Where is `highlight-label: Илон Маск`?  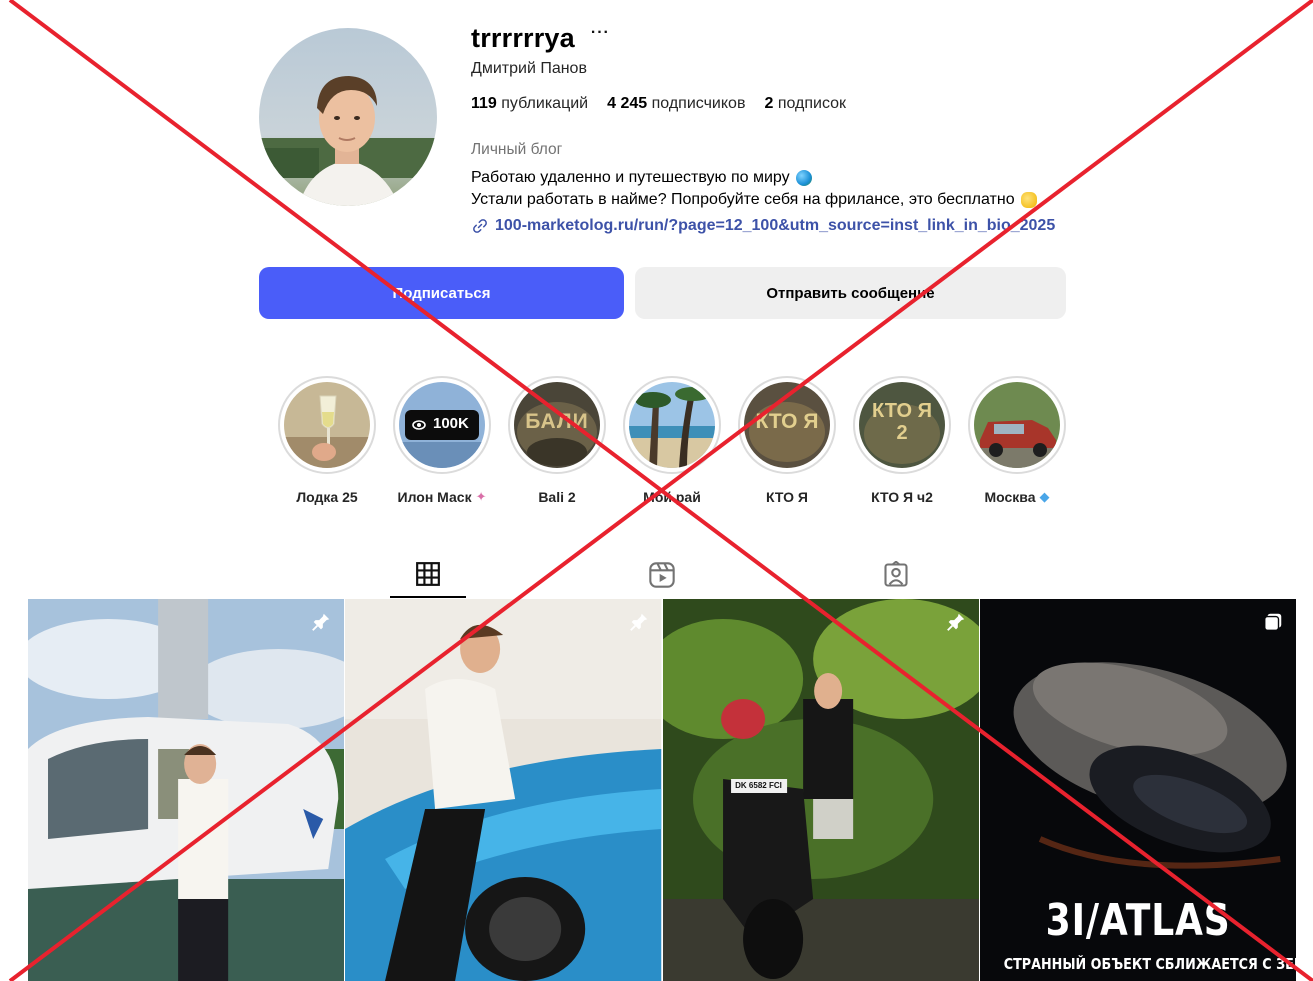
highlight-label: Илон Маск is located at coordinates (434, 497).